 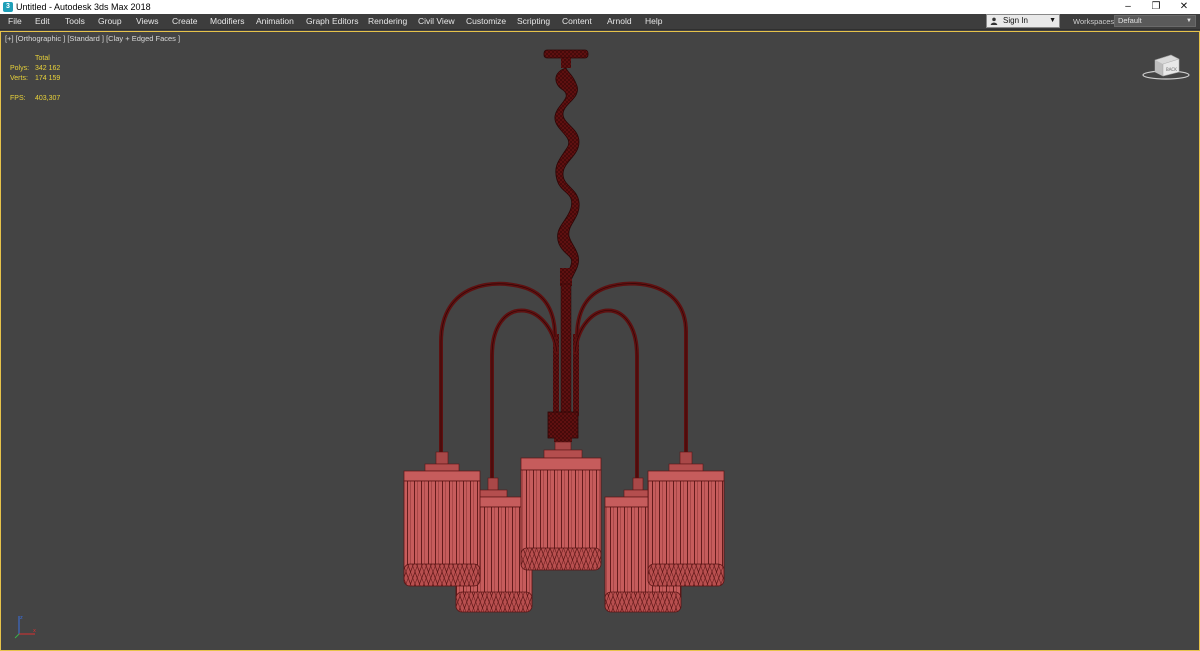 I want to click on close-icon: ✕, so click(x=1184, y=7).